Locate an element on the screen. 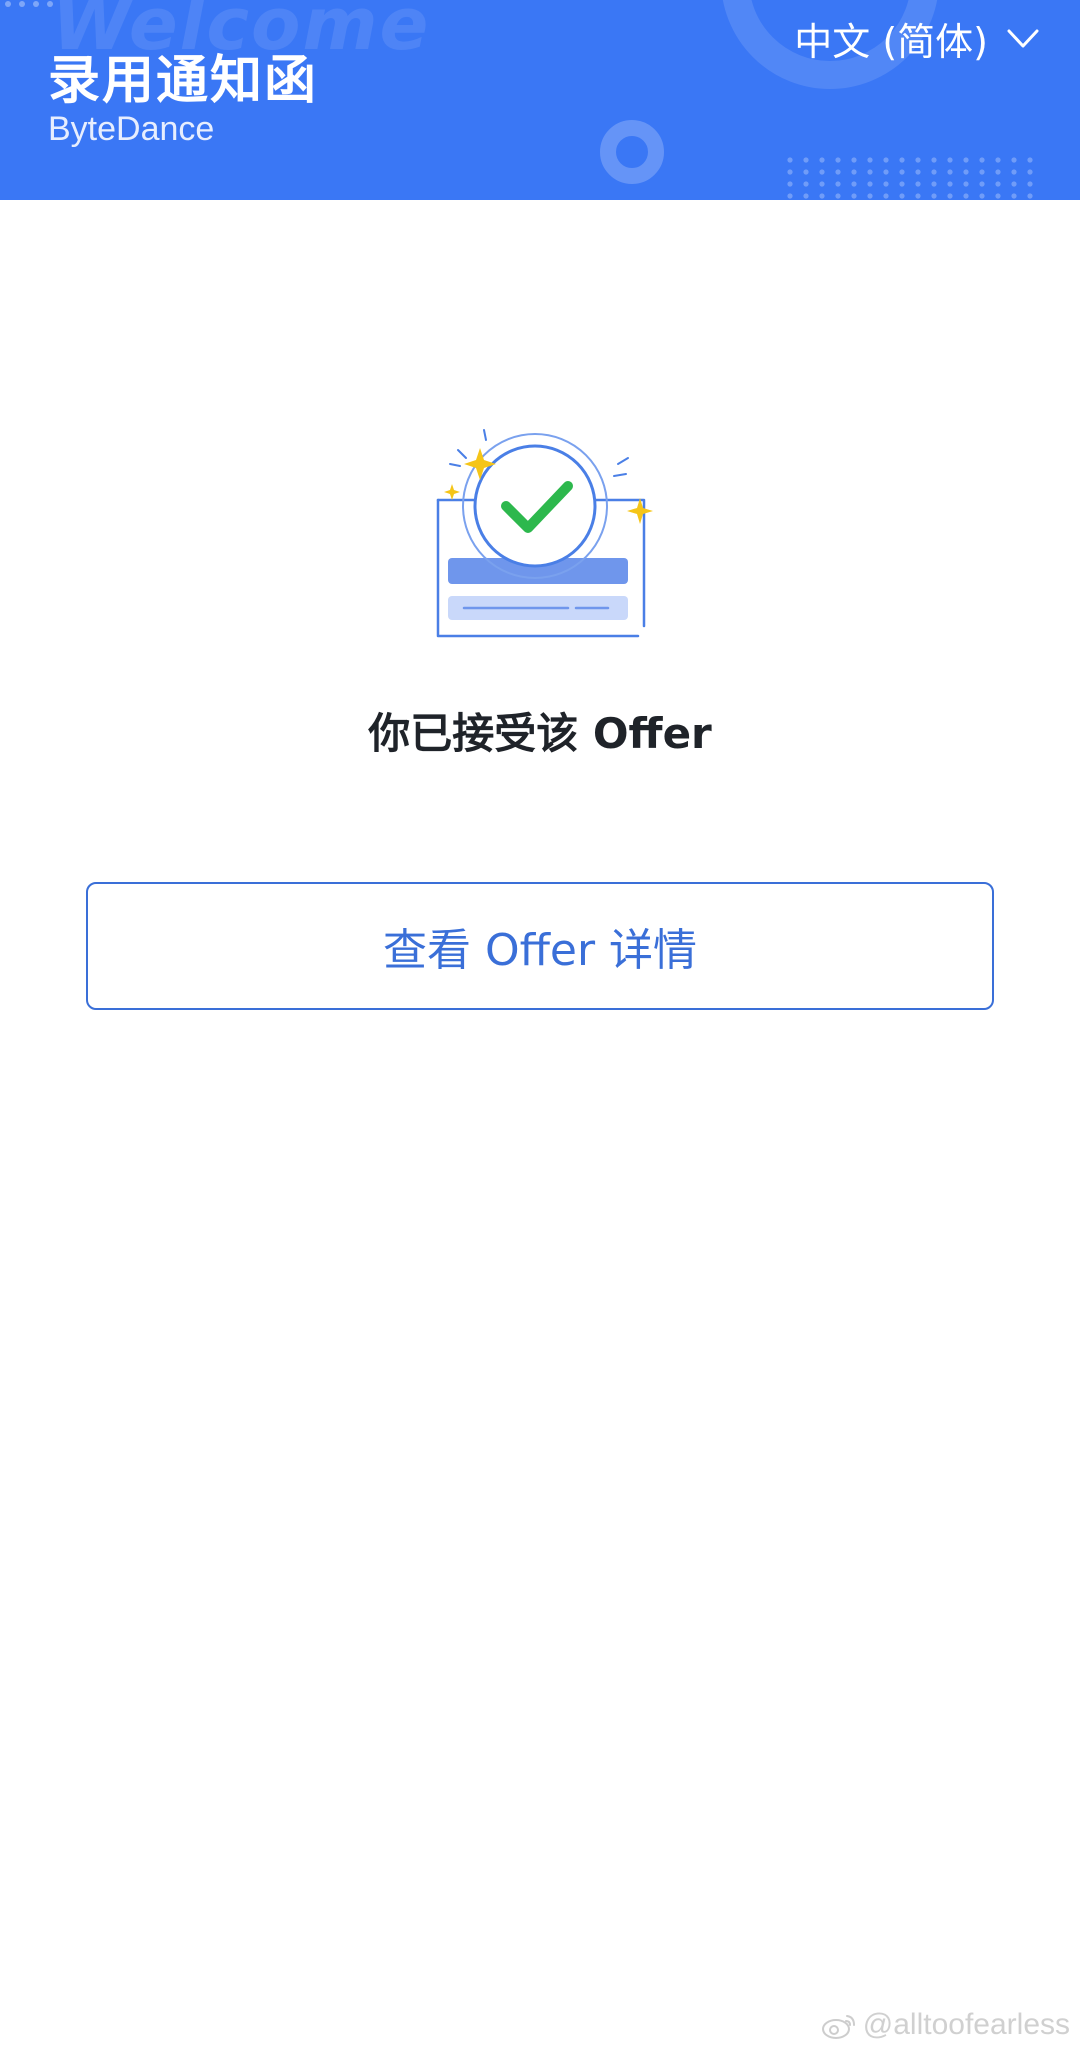 The image size is (1080, 2046). language-selector: 中文 (简体) is located at coordinates (917, 38).